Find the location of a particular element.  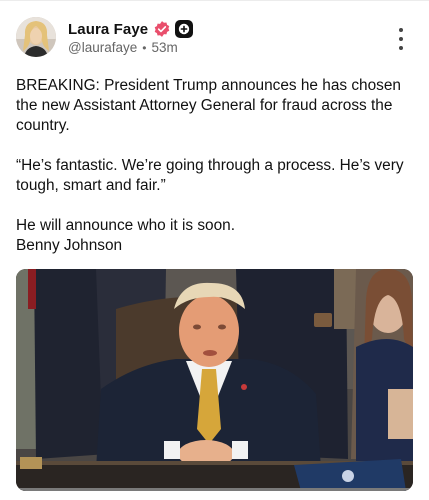

post-closing-line: He will announce who it is soon. is located at coordinates (126, 225).